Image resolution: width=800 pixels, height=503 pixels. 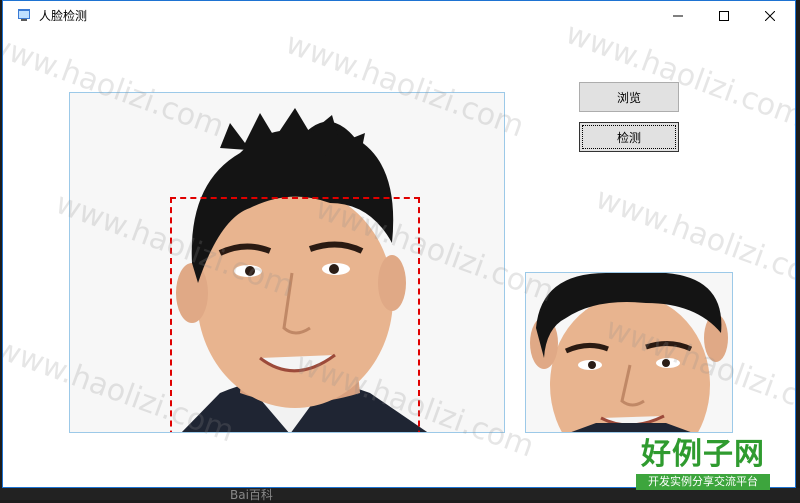 What do you see at coordinates (251, 495) in the screenshot?
I see `background-text: Bai百科` at bounding box center [251, 495].